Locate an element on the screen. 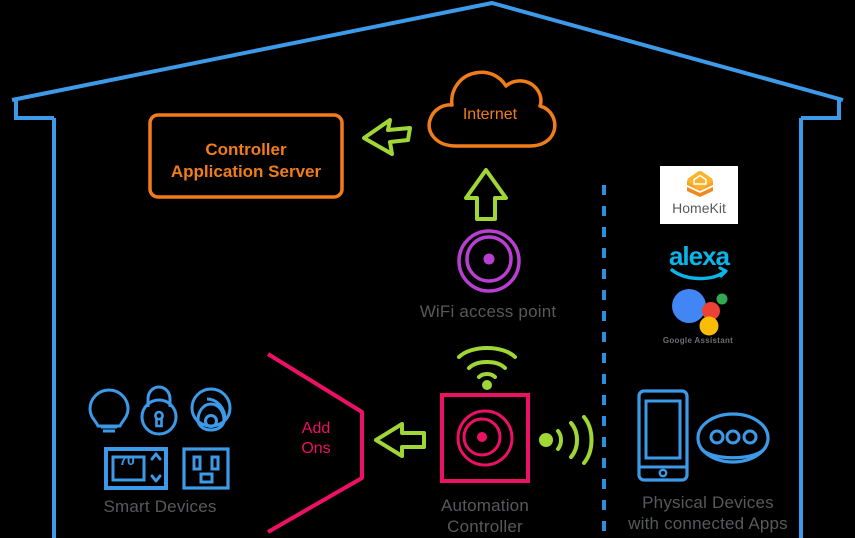 This screenshot has height=538, width=855. wifi-arc-middle is located at coordinates (487, 365).